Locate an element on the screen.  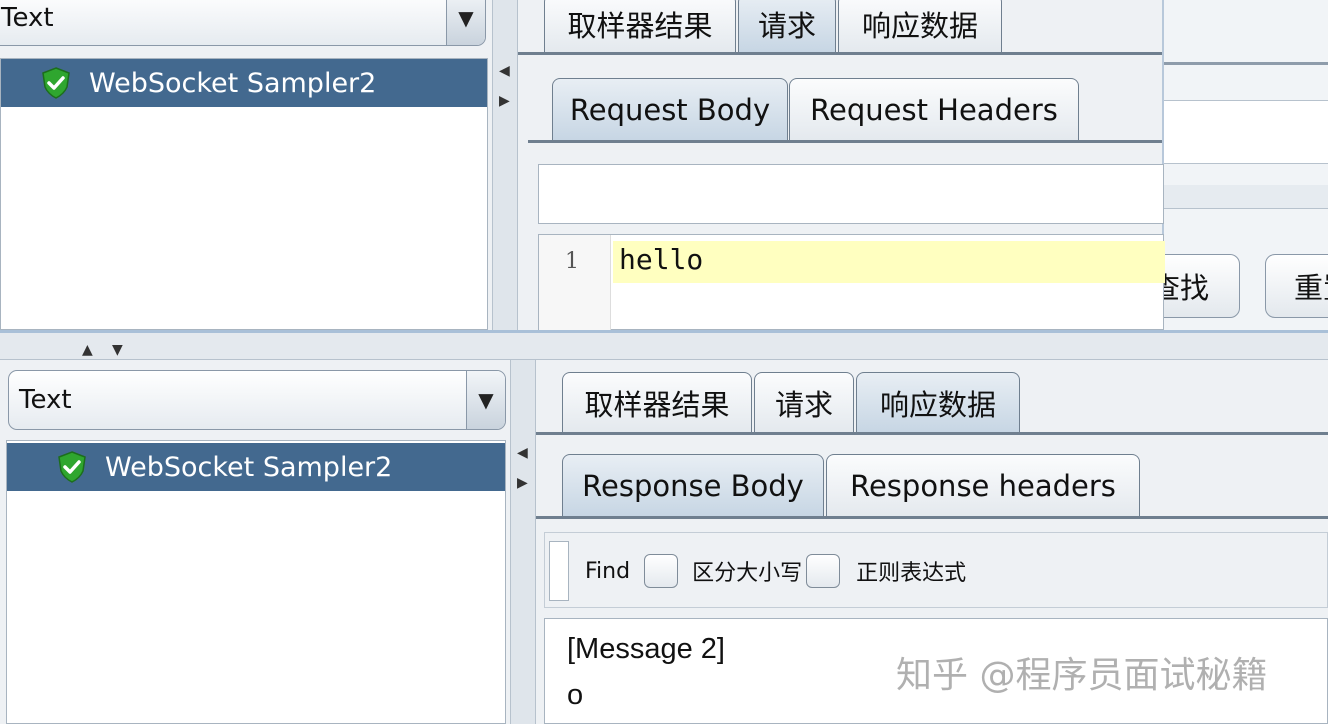
top-sub-tabs: Request Body Request Headers is located at coordinates (858, 109).